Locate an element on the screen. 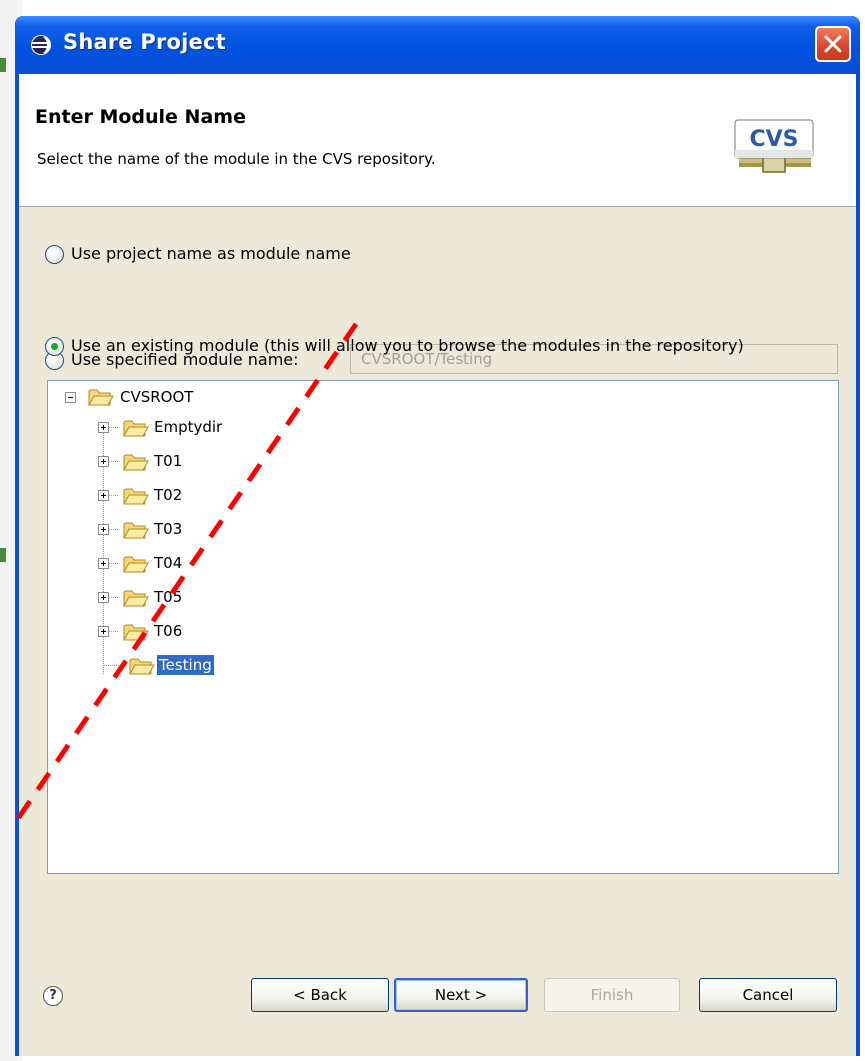  tree-node-cvsroot: CVSROOT is located at coordinates (156, 397).